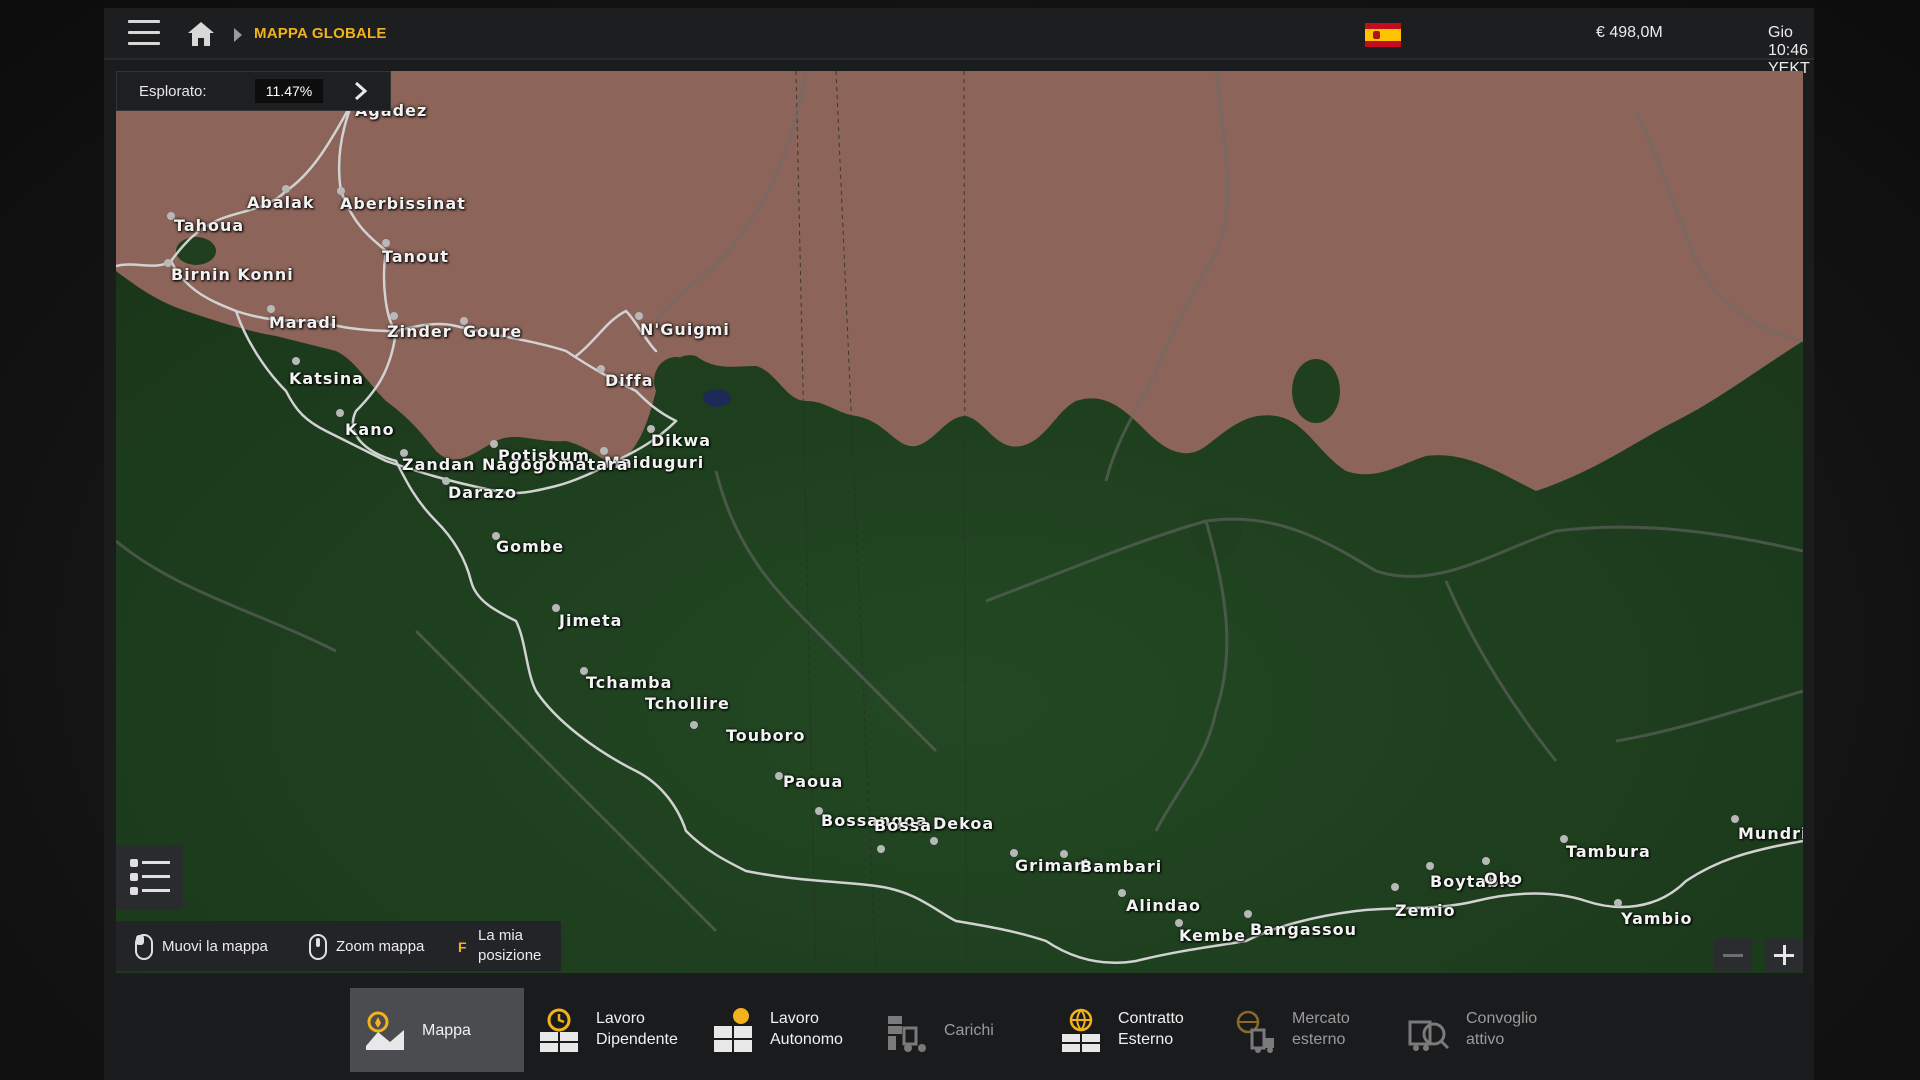  I want to click on tab-freelance-job: Lavoro Autonomo, so click(785, 1030).